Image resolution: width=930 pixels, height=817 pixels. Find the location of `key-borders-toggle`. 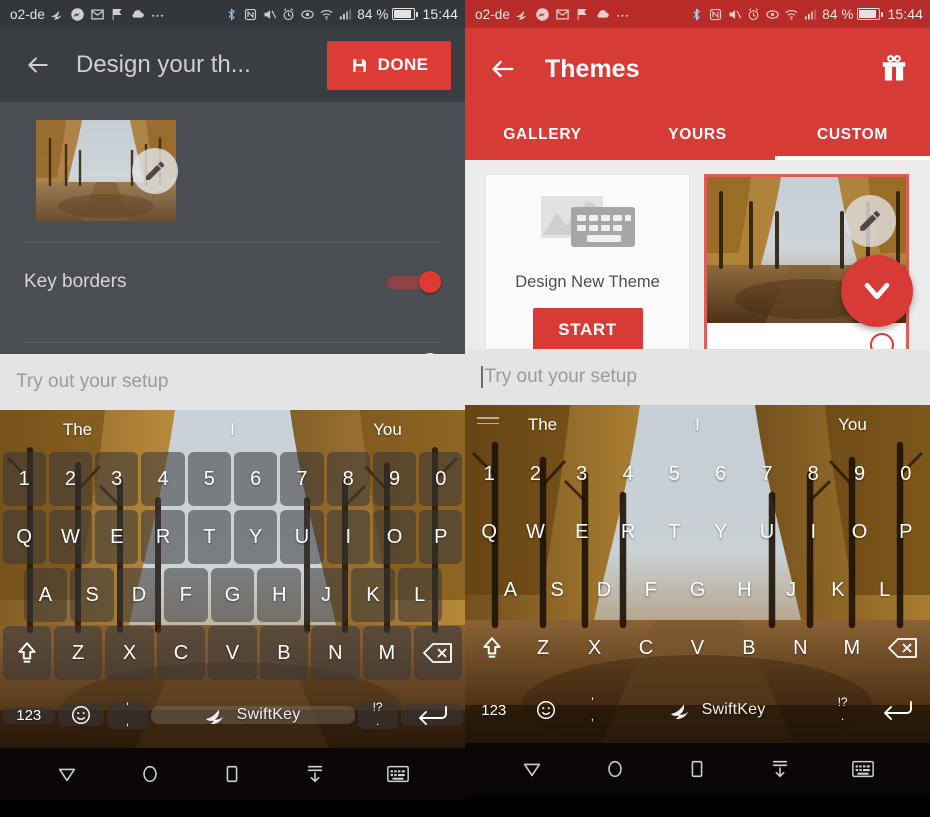

key-borders-toggle is located at coordinates (414, 282).